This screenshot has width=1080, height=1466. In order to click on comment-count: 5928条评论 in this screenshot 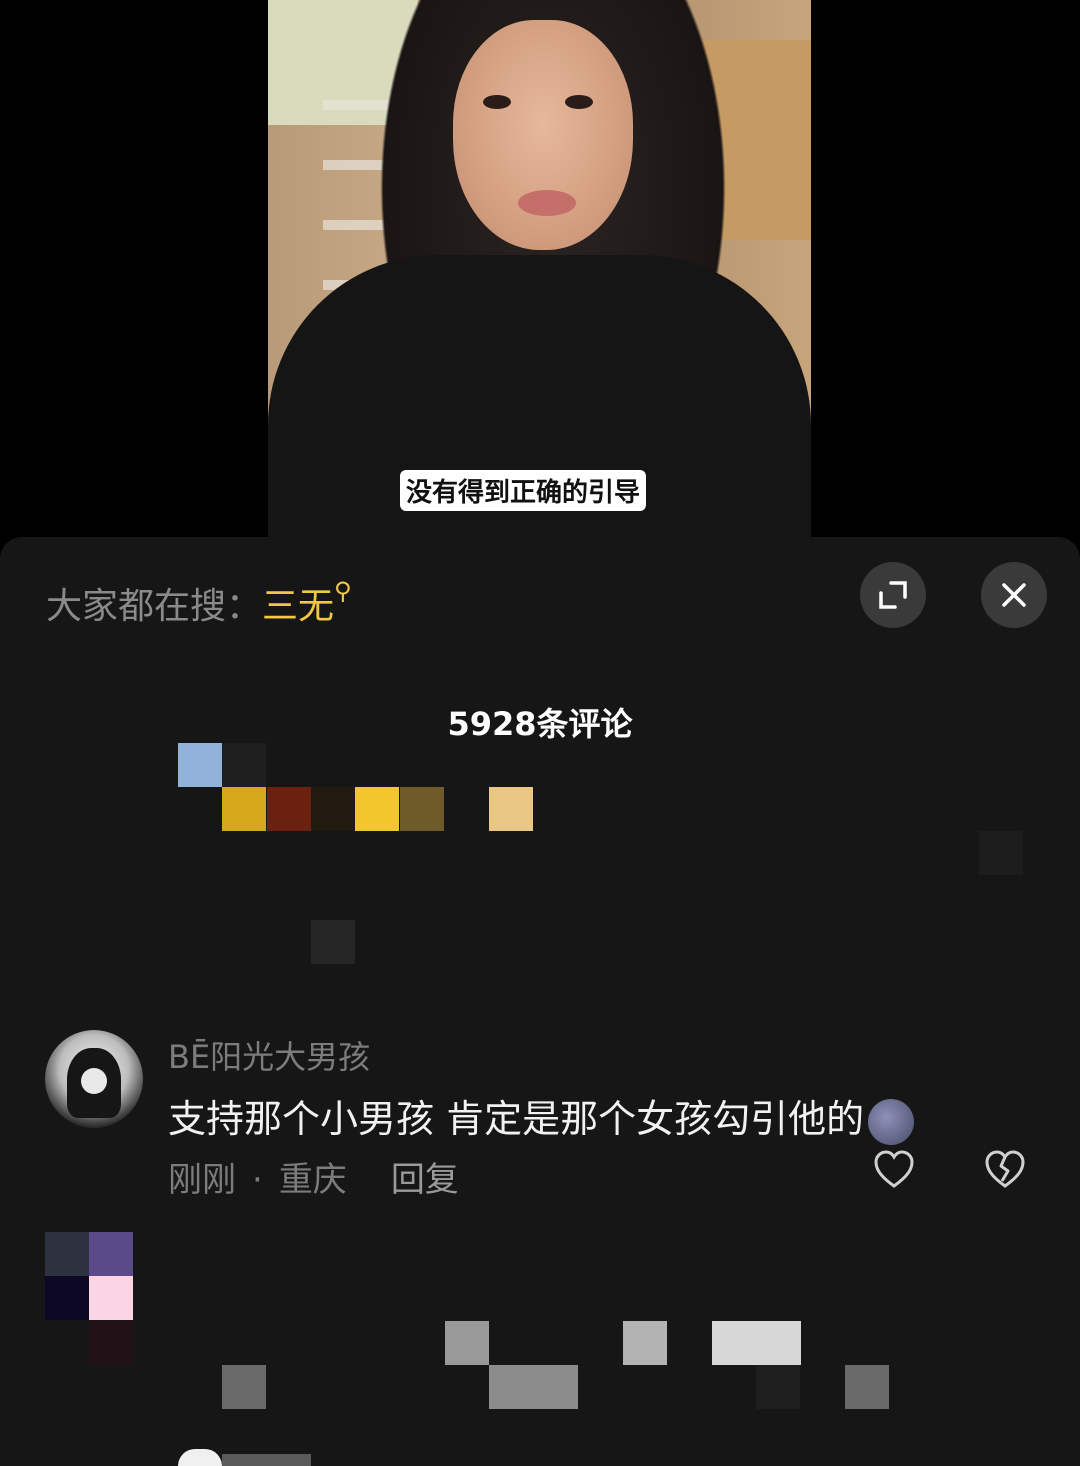, I will do `click(540, 724)`.